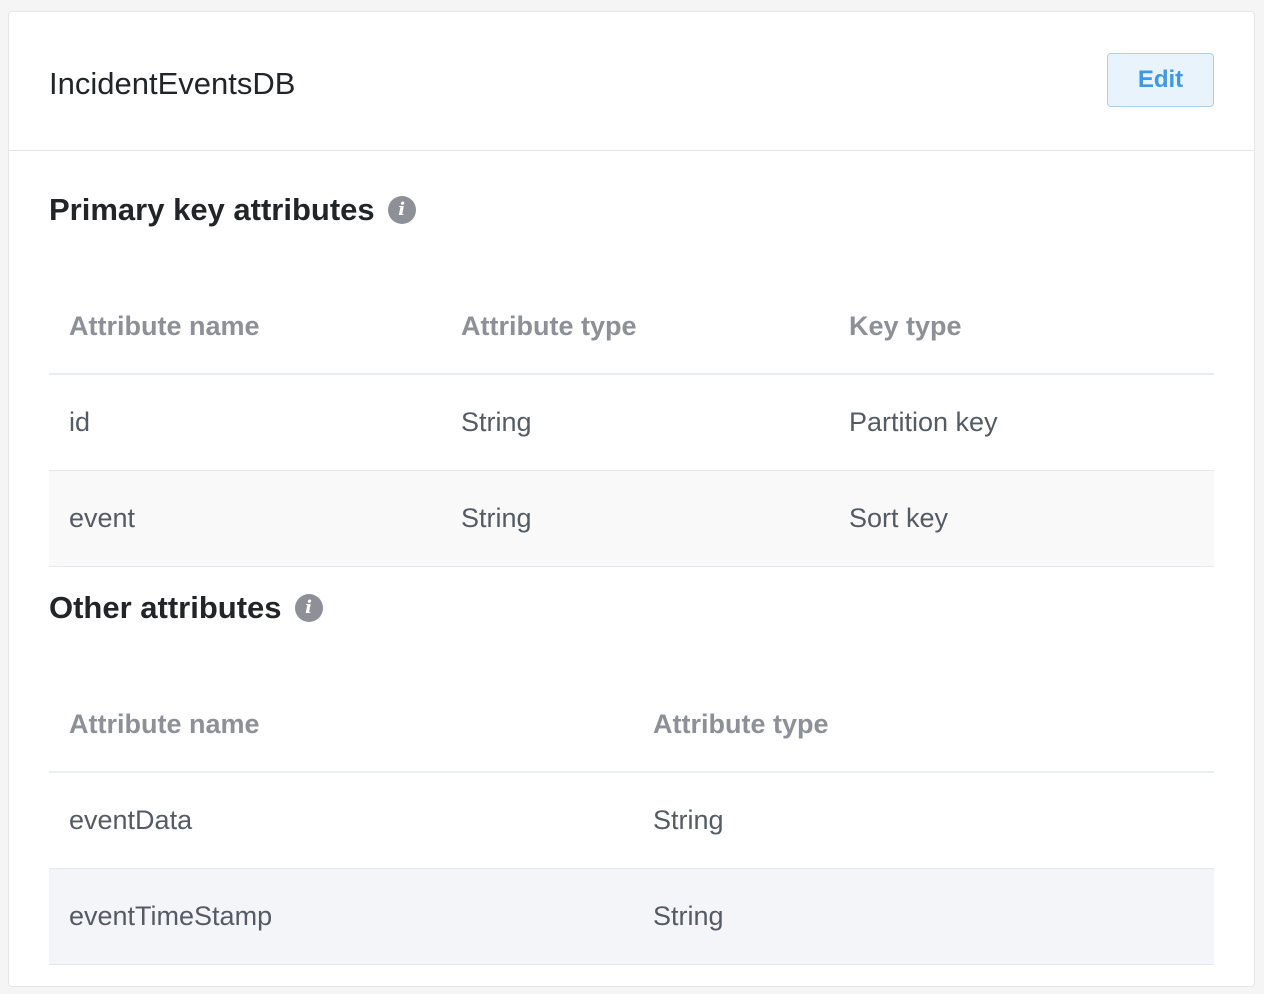 This screenshot has width=1264, height=994. What do you see at coordinates (1021, 518) in the screenshot?
I see `table-cell: Sort key` at bounding box center [1021, 518].